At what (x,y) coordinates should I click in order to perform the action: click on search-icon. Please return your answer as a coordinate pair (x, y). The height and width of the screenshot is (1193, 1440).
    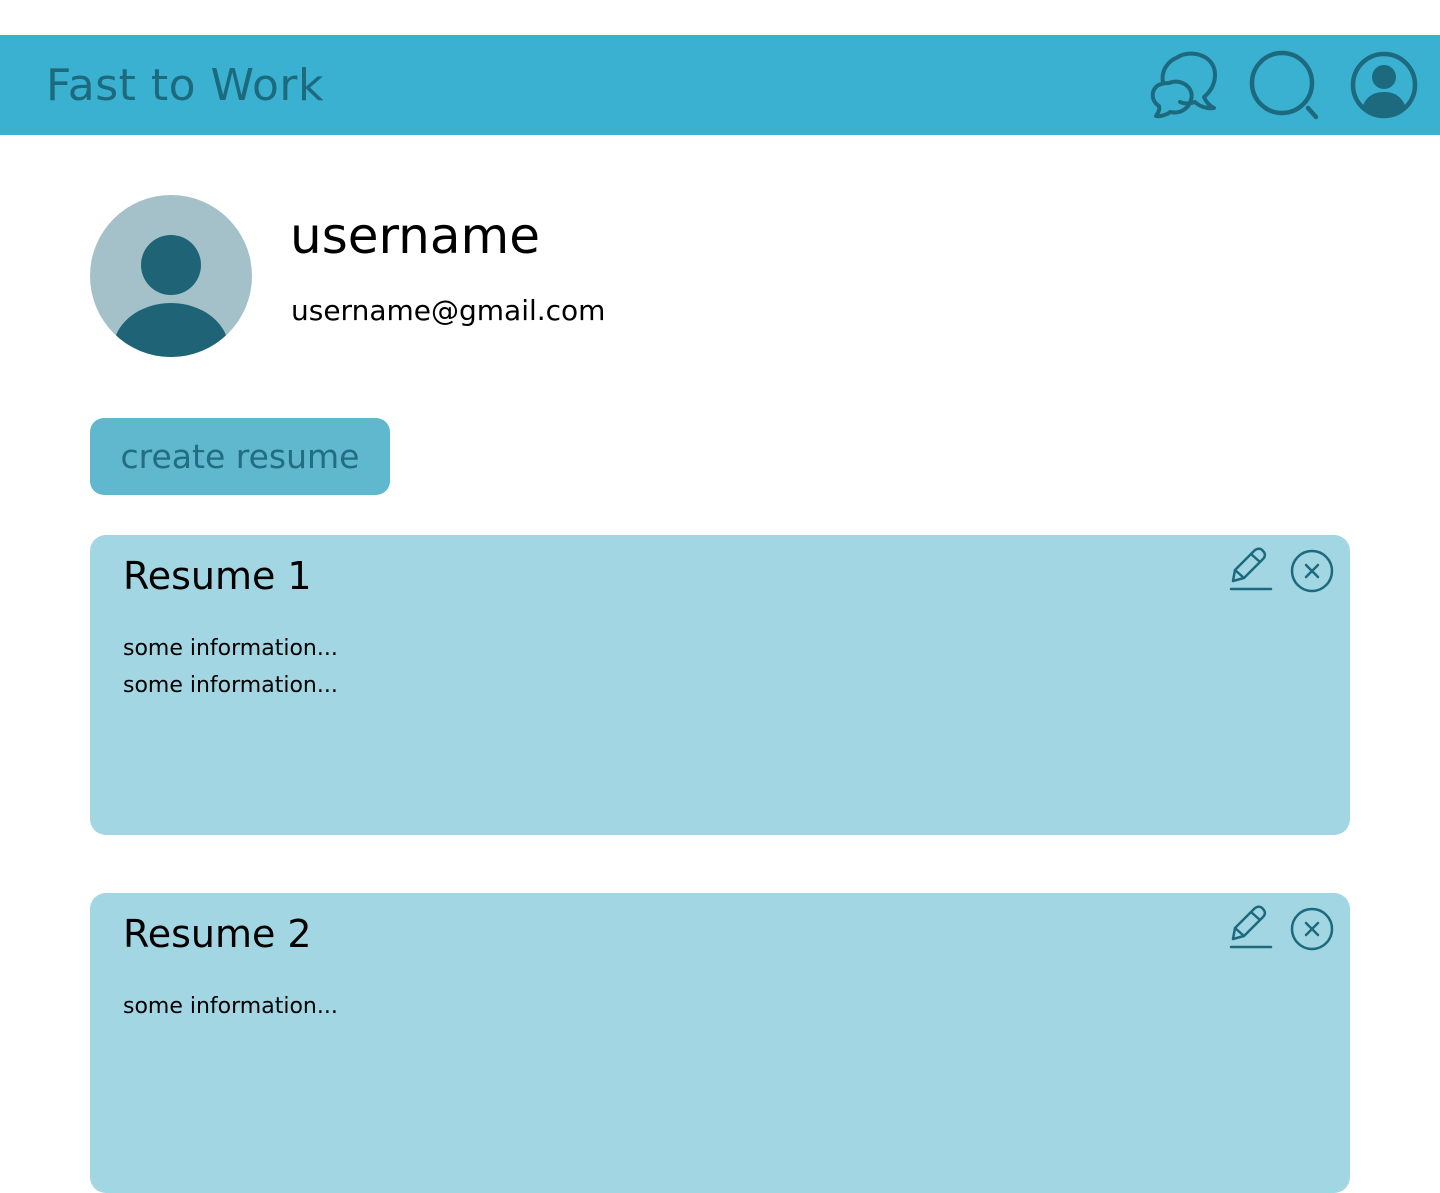
    Looking at the image, I should click on (1283, 85).